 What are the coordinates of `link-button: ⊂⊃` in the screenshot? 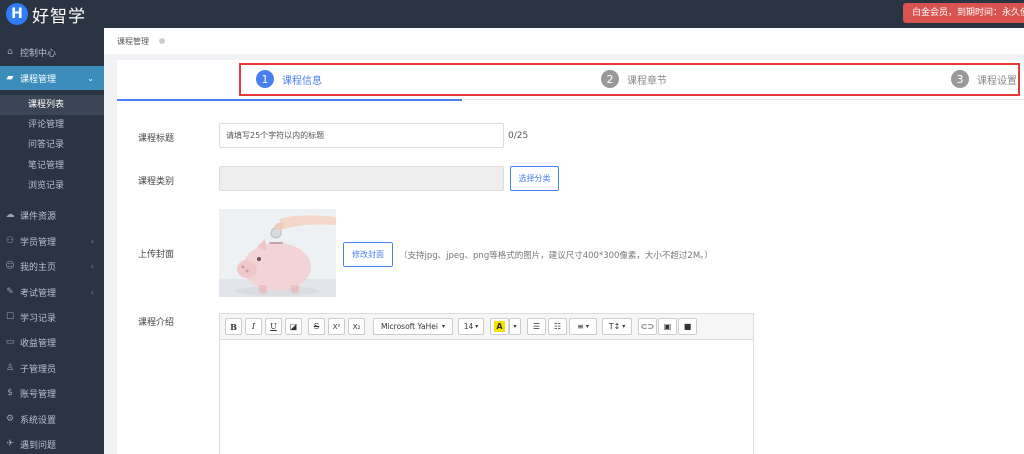 It's located at (647, 326).